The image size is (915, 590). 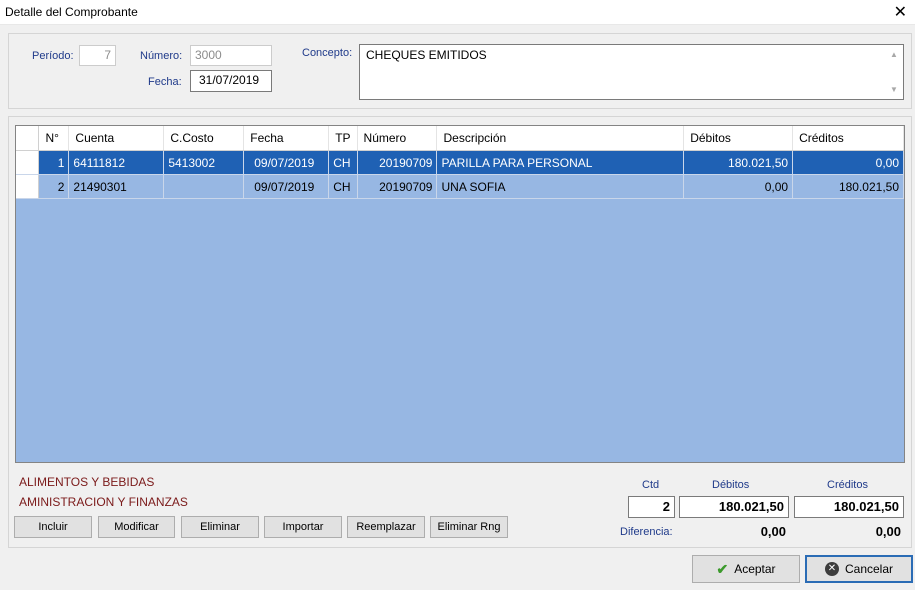 I want to click on cell-n: 1, so click(x=54, y=162).